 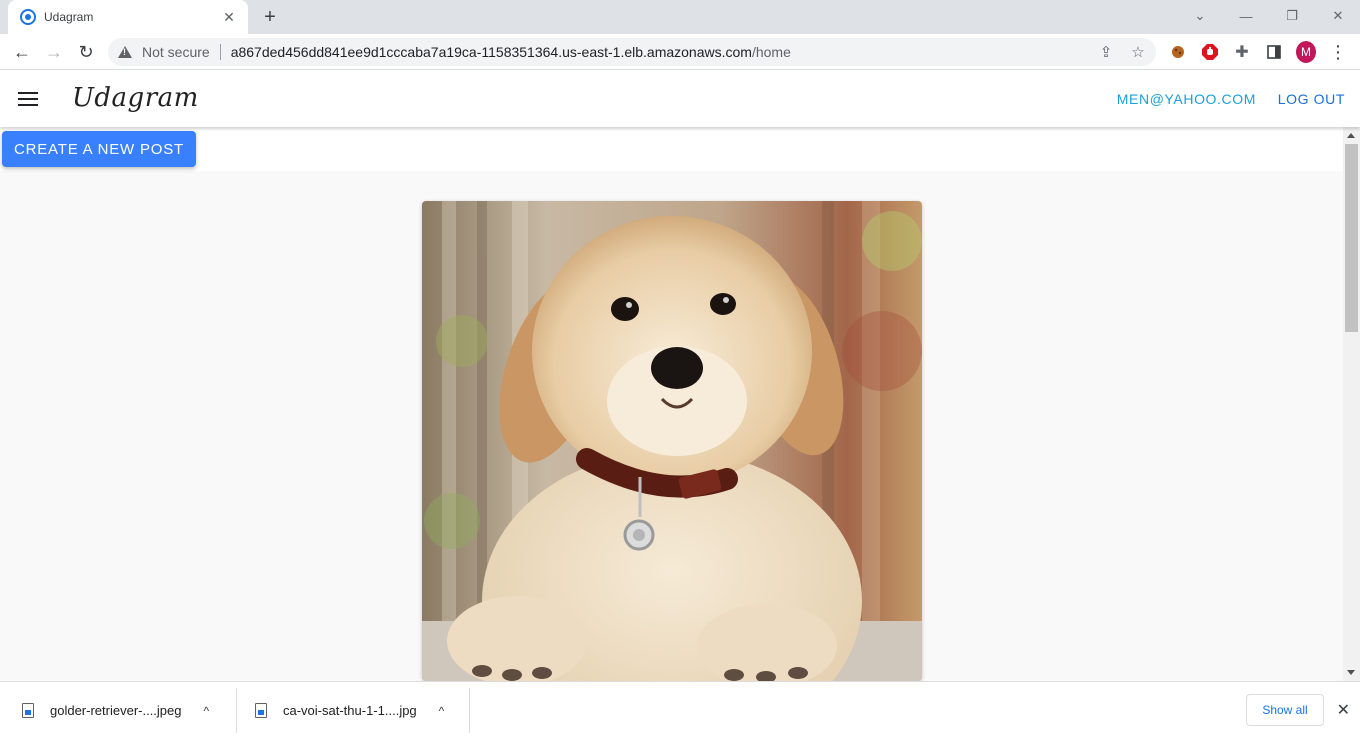 What do you see at coordinates (22, 52) in the screenshot?
I see `back-button: ←` at bounding box center [22, 52].